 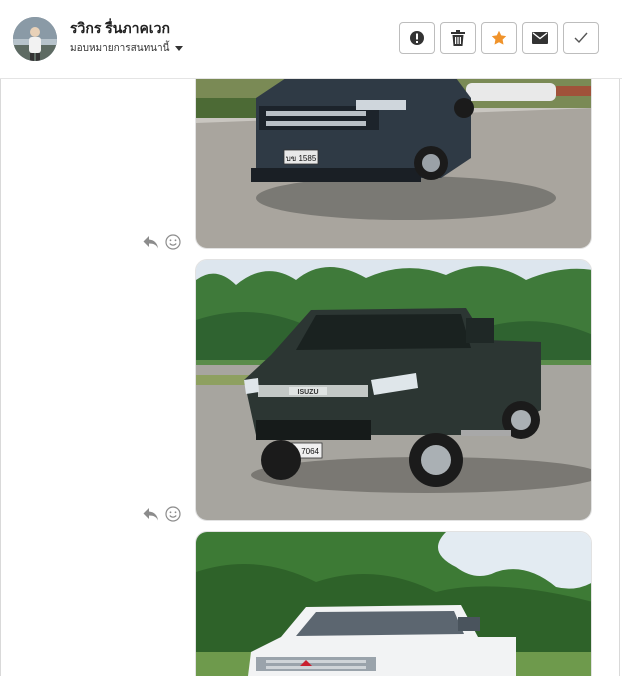 What do you see at coordinates (120, 28) in the screenshot?
I see `contact-name: รวิกร รื่นภาคเวก` at bounding box center [120, 28].